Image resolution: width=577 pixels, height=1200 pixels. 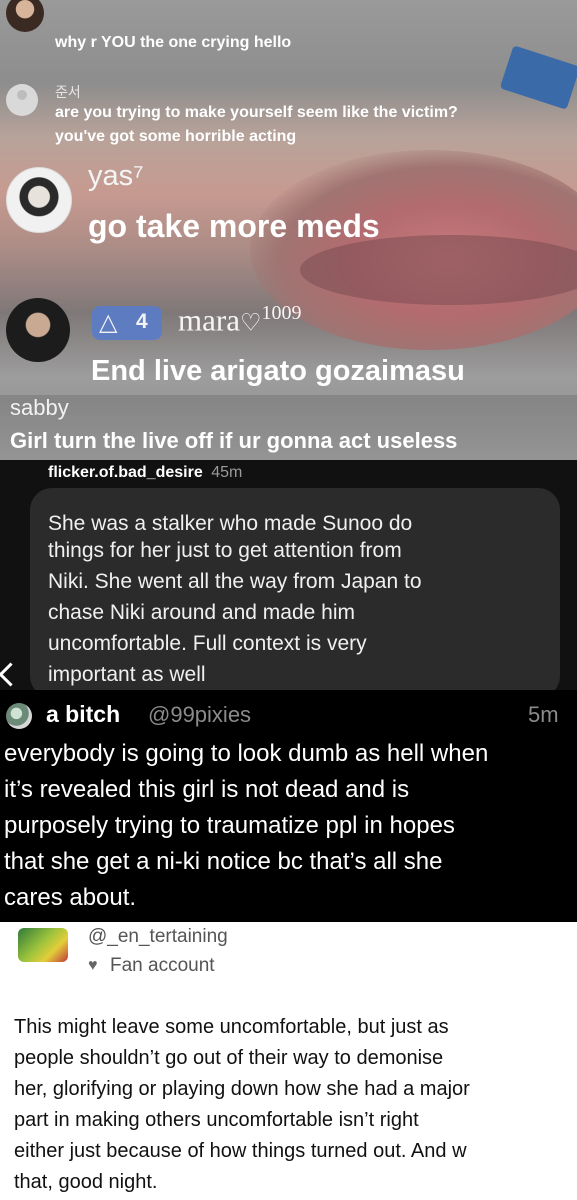 What do you see at coordinates (39, 407) in the screenshot?
I see `live-comment-name: sabby` at bounding box center [39, 407].